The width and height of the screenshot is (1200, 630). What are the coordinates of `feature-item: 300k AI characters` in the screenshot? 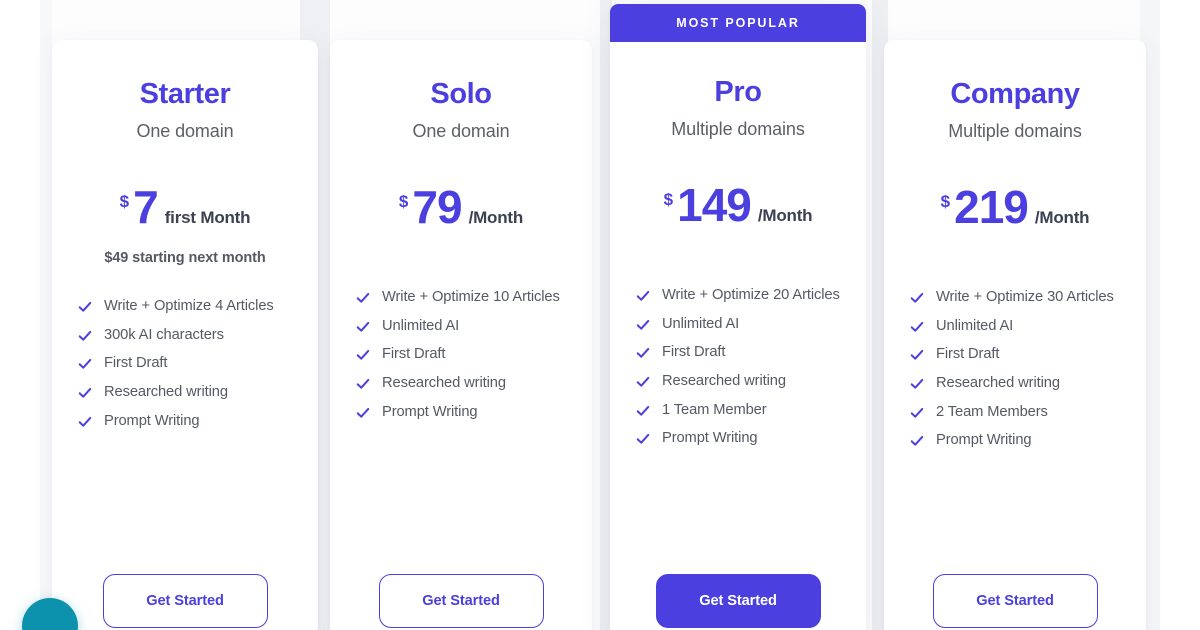 It's located at (185, 335).